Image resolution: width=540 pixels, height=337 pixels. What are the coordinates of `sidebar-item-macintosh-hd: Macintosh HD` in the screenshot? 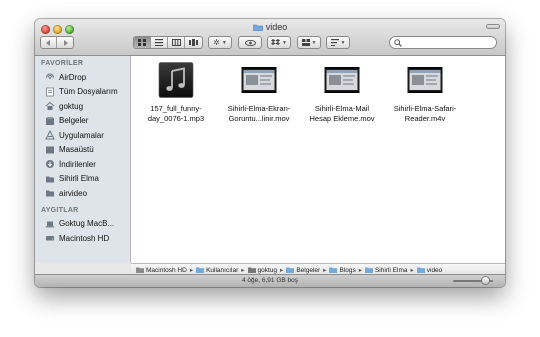 It's located at (82, 238).